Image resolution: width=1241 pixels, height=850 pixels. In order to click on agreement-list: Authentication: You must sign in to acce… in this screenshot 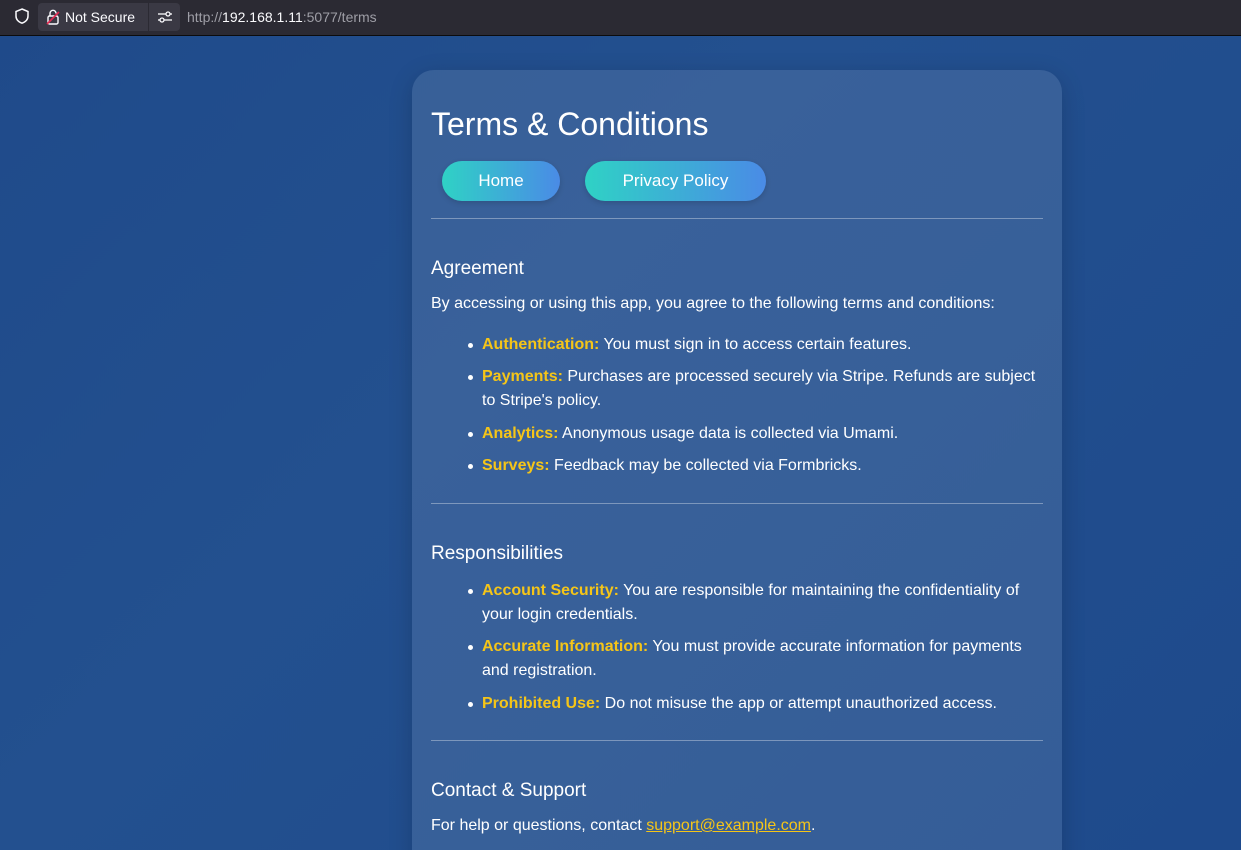, I will do `click(737, 405)`.